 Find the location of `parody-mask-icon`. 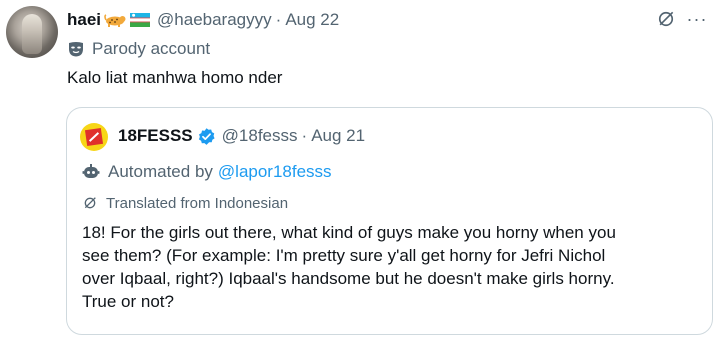

parody-mask-icon is located at coordinates (76, 49).